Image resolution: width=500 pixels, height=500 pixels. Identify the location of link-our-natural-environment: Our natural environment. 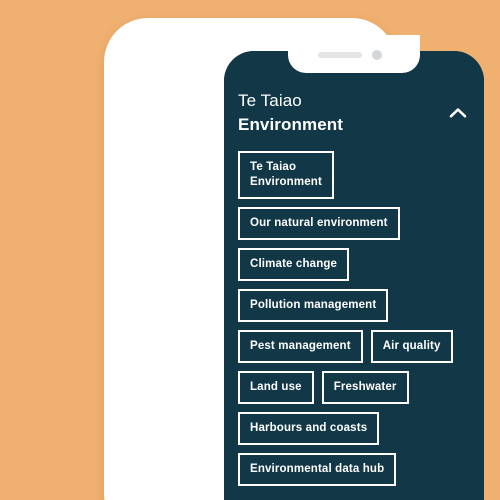
(319, 223).